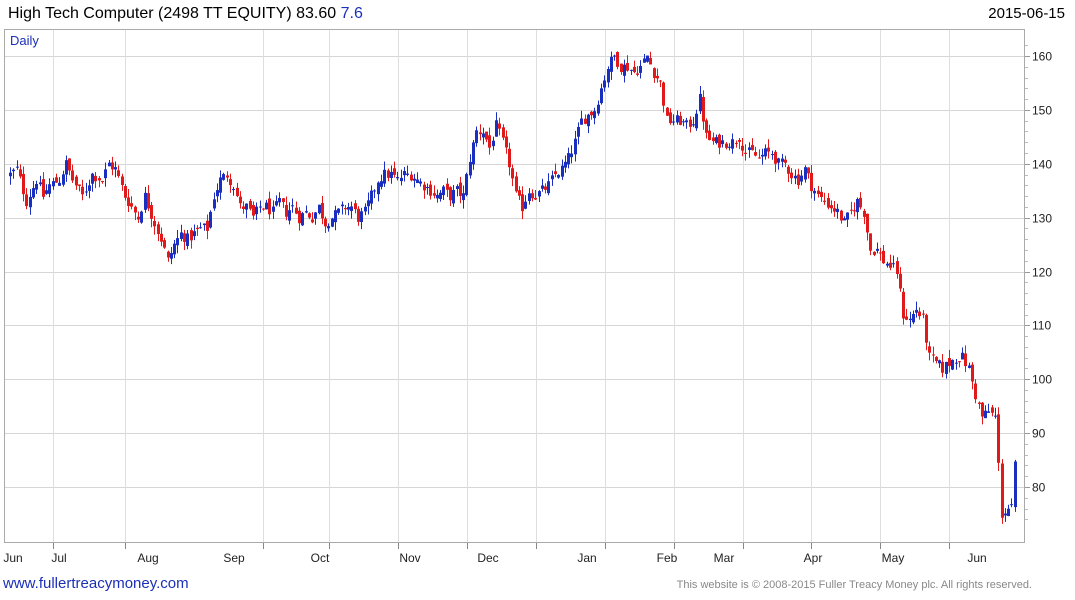  What do you see at coordinates (24, 40) in the screenshot?
I see `period-label: Daily` at bounding box center [24, 40].